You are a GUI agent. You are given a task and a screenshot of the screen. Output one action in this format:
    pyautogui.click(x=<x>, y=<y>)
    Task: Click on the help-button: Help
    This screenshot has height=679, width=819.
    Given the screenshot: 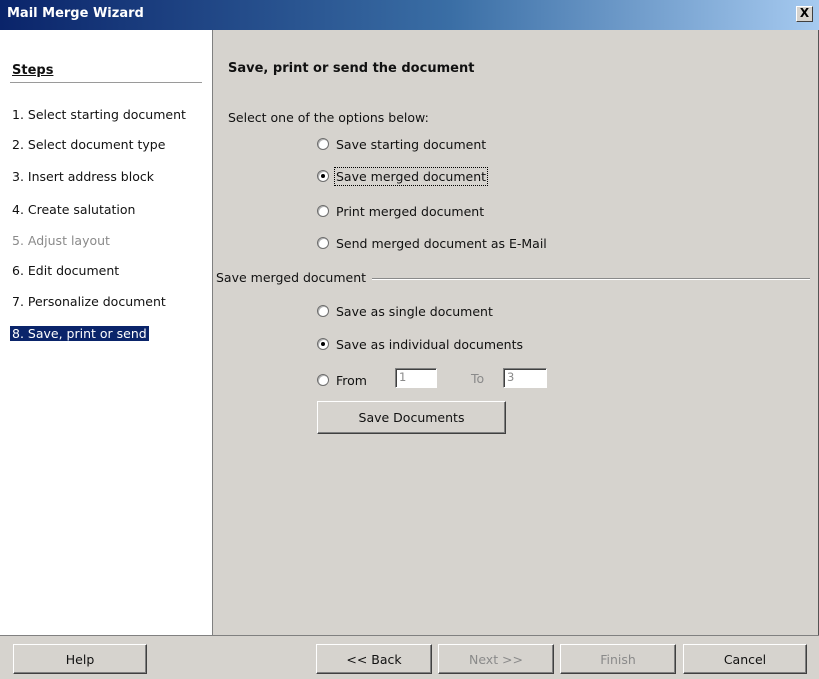 What is the action you would take?
    pyautogui.click(x=80, y=659)
    